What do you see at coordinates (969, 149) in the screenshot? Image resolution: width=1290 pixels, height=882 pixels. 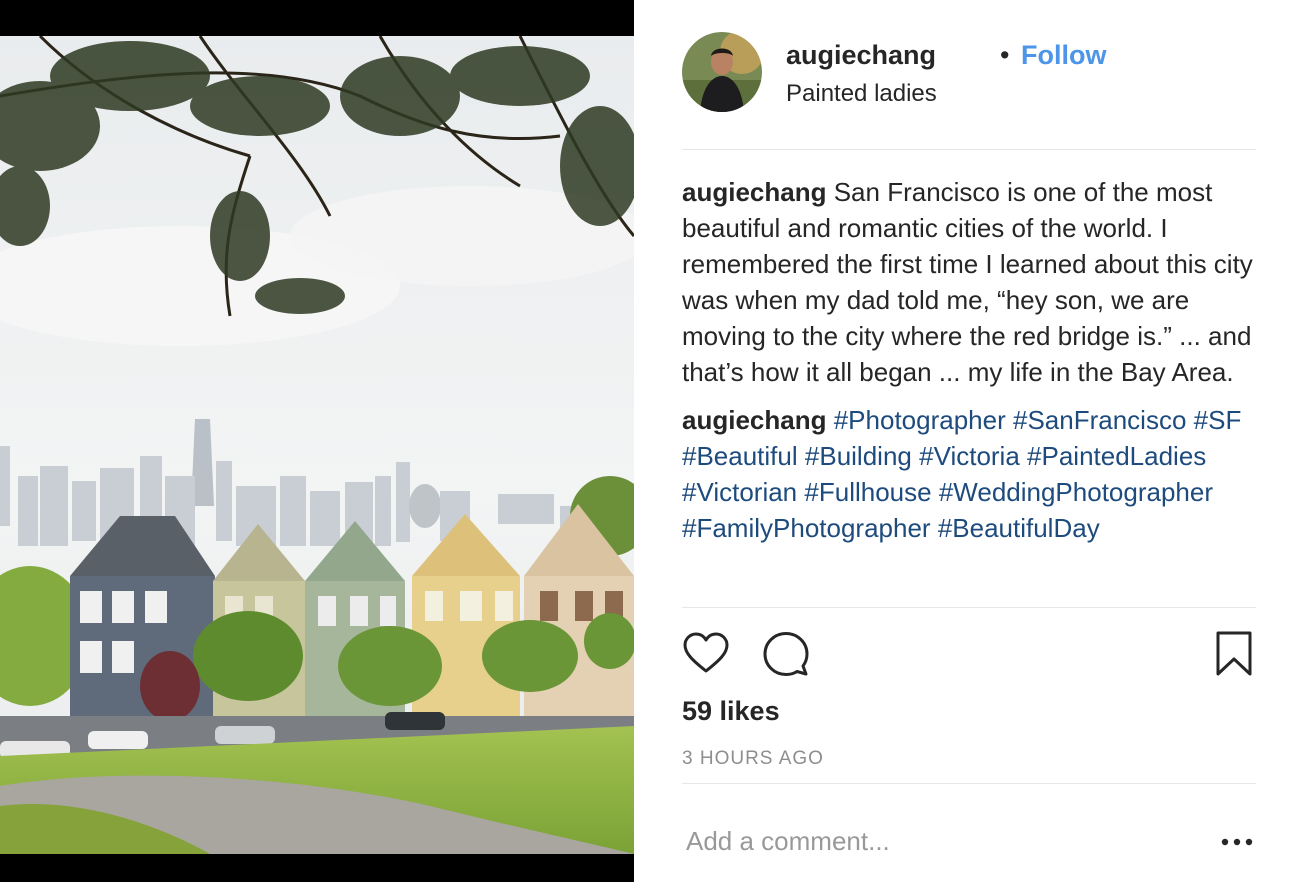 I see `header-divider` at bounding box center [969, 149].